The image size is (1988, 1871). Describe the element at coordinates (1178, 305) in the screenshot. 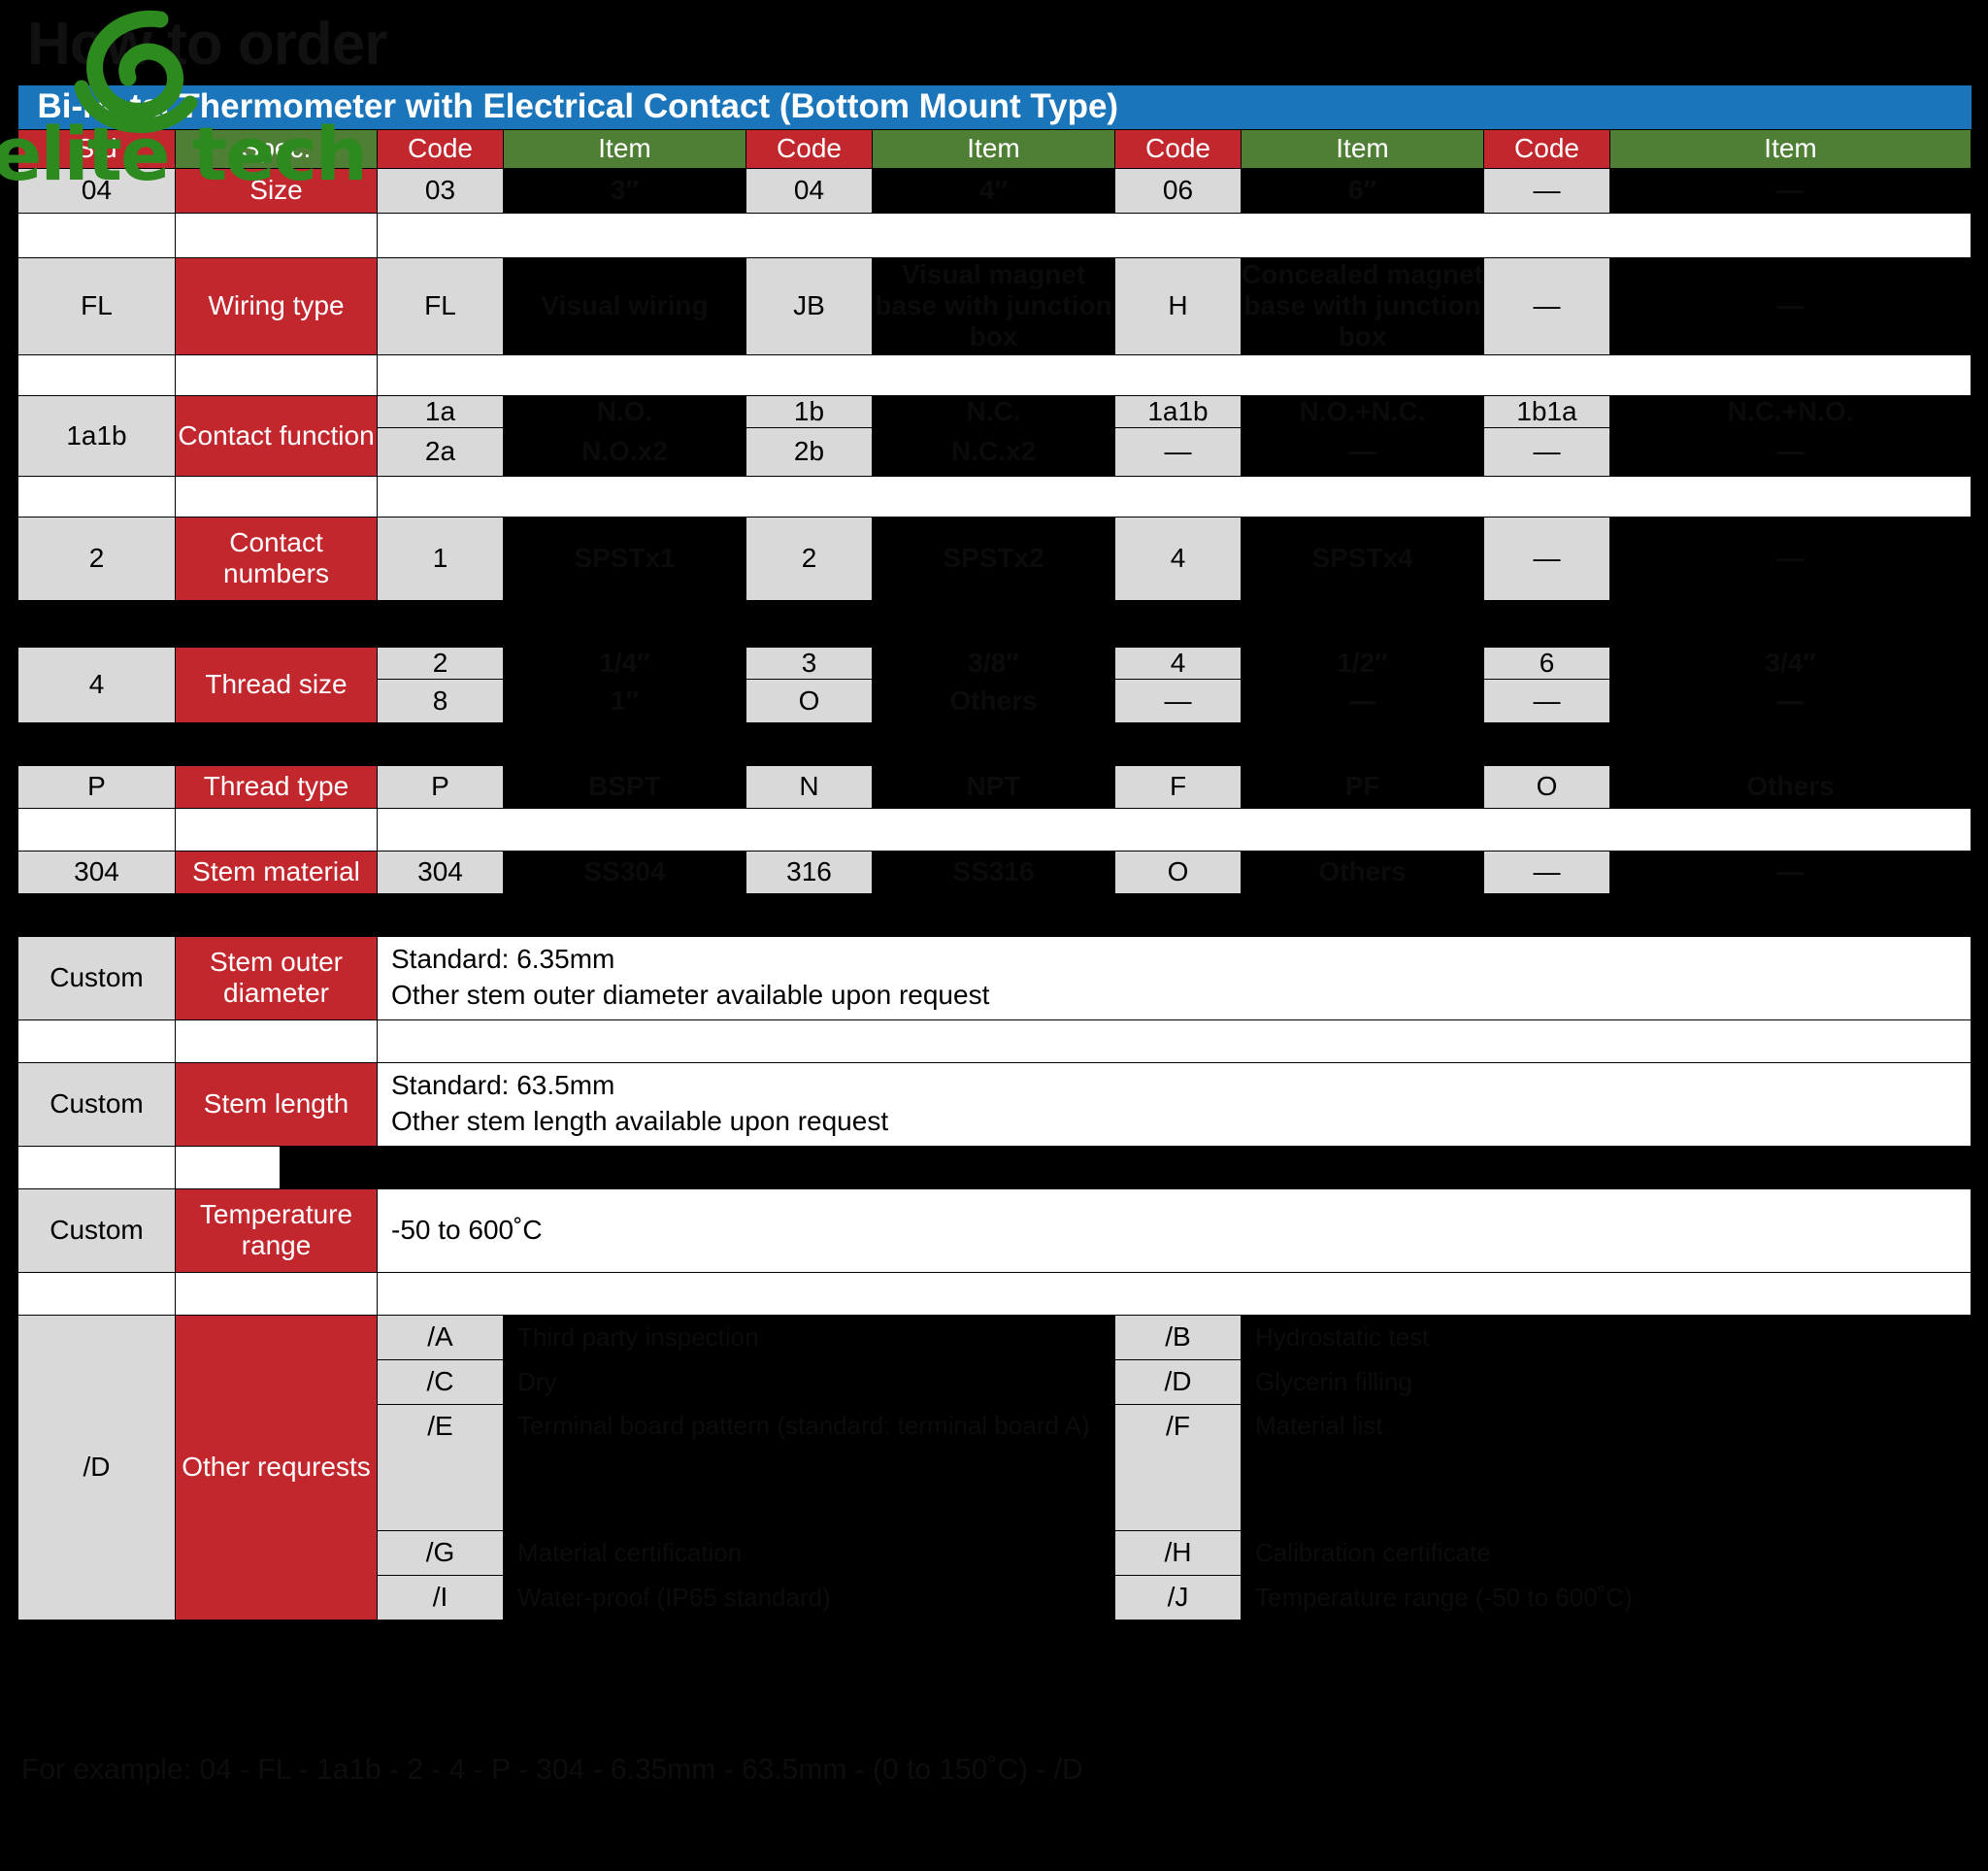

I see `cell-code: H` at that location.